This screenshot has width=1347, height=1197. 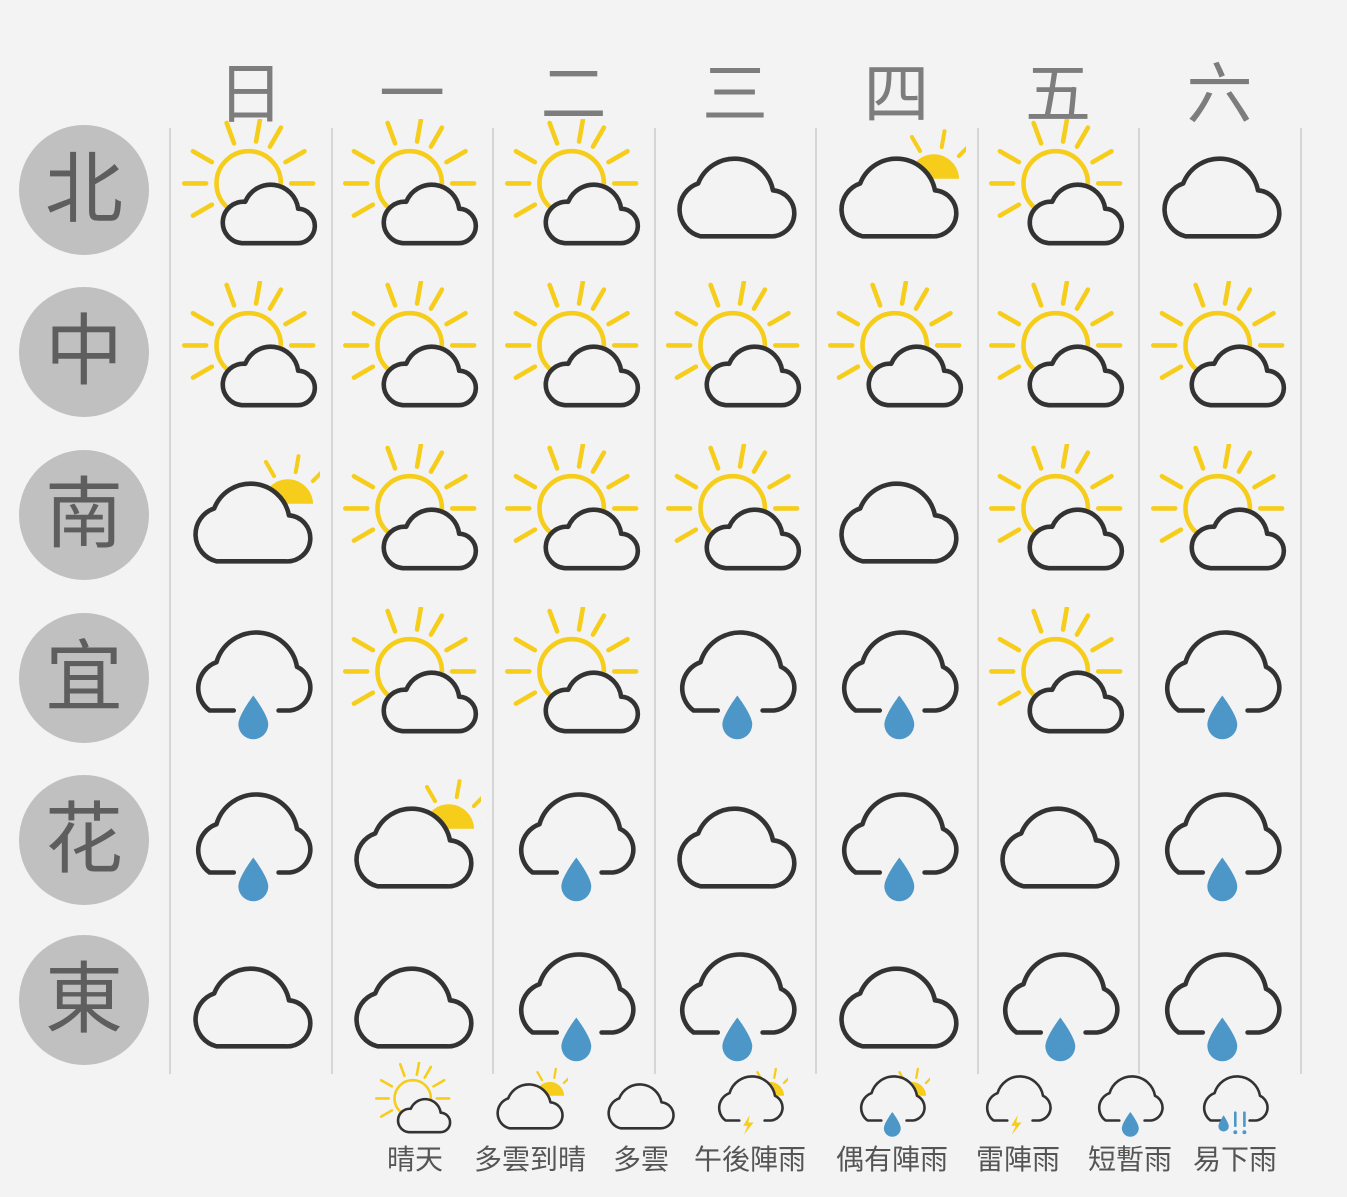 What do you see at coordinates (1130, 1106) in the screenshot?
I see `brief-rain-icon` at bounding box center [1130, 1106].